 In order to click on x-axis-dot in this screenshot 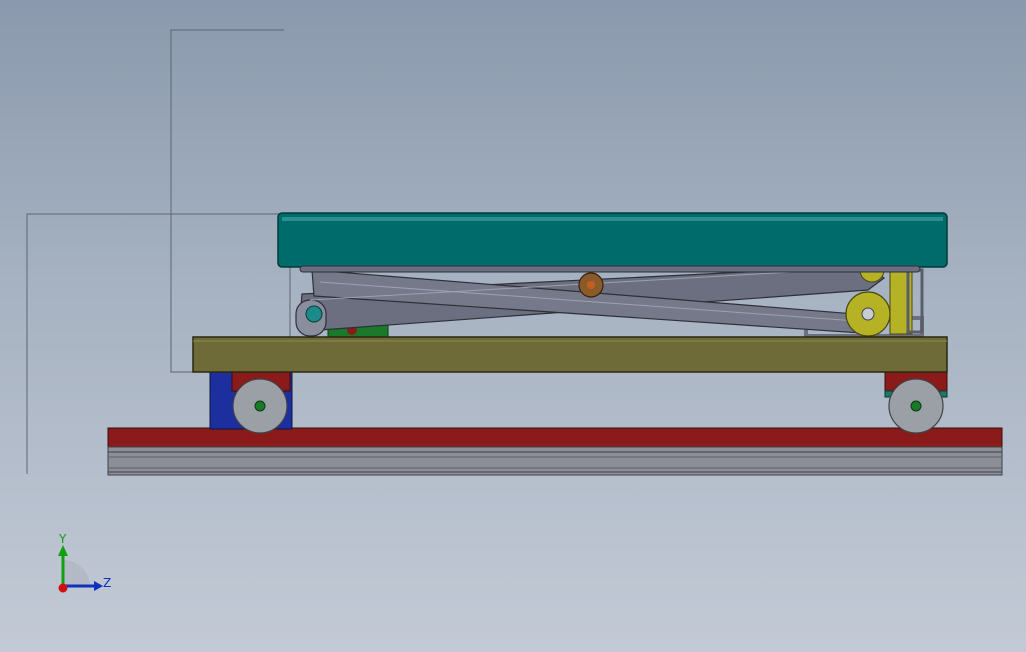, I will do `click(63, 588)`.